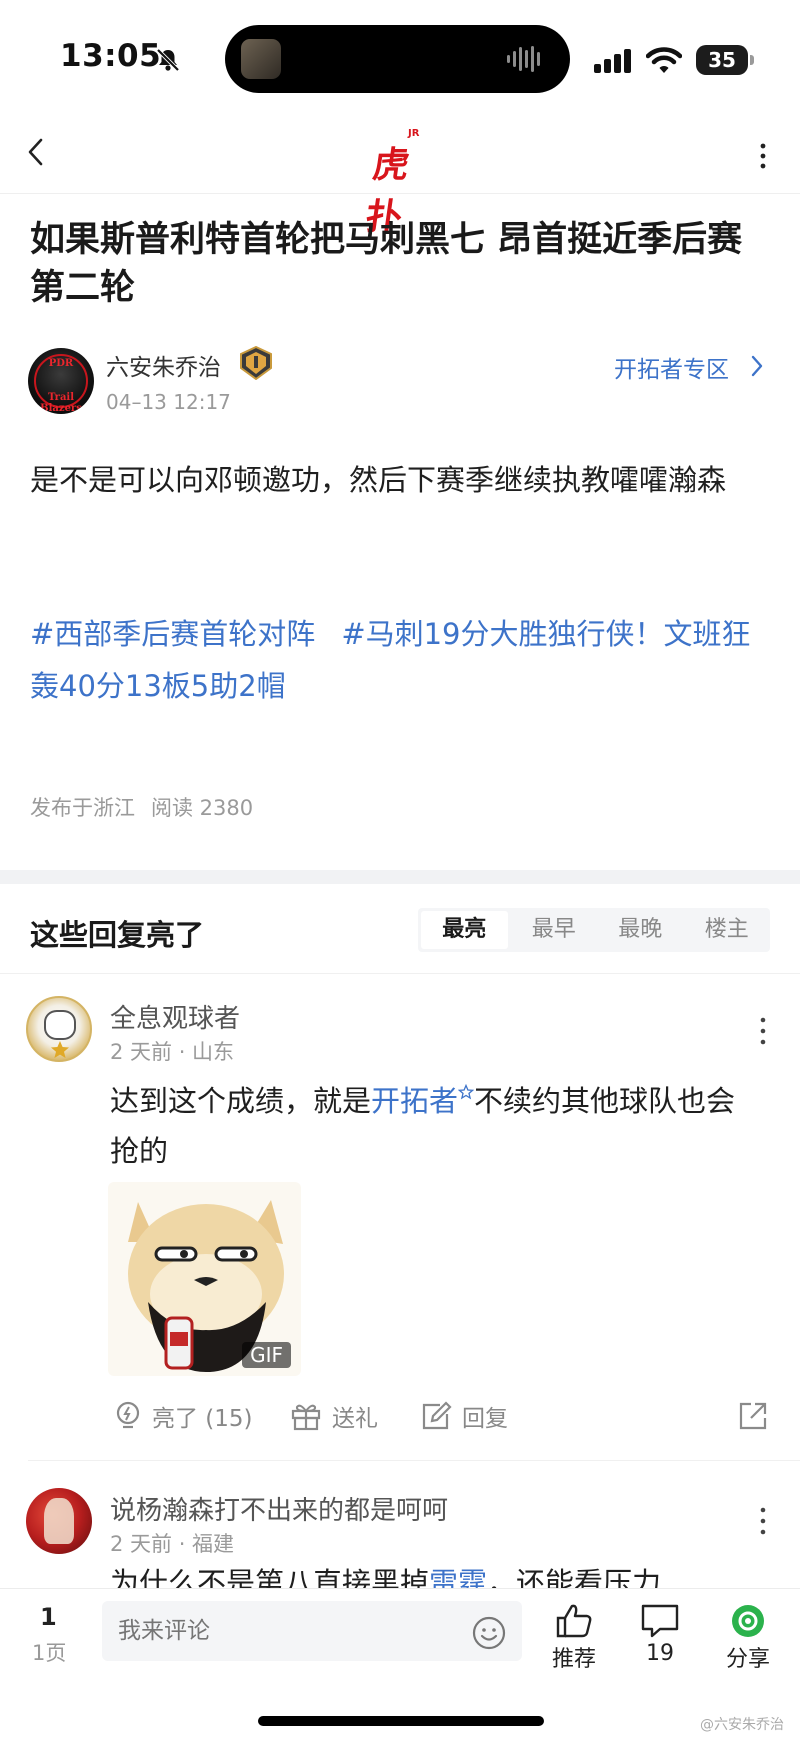  Describe the element at coordinates (671, 367) in the screenshot. I see `zone-link: 开拓者专区` at that location.